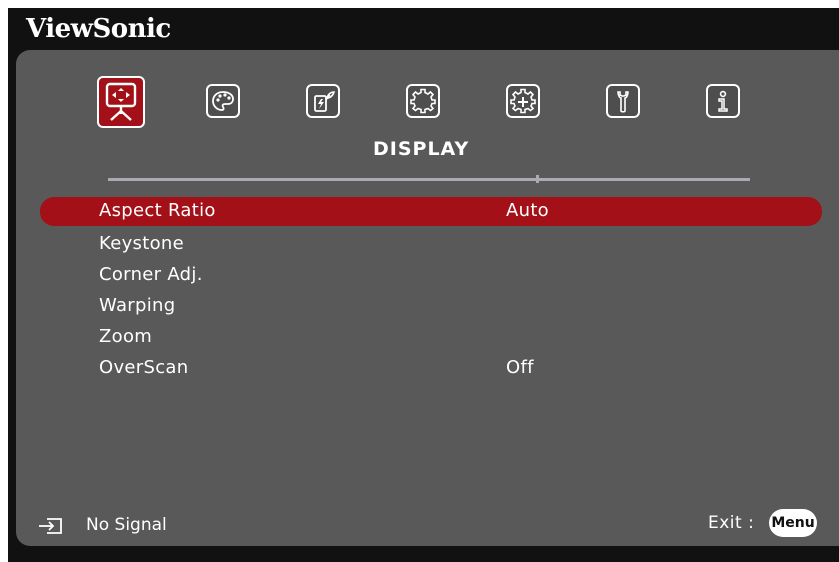 This screenshot has width=839, height=562. Describe the element at coordinates (527, 210) in the screenshot. I see `menu-item-value: Auto` at that location.